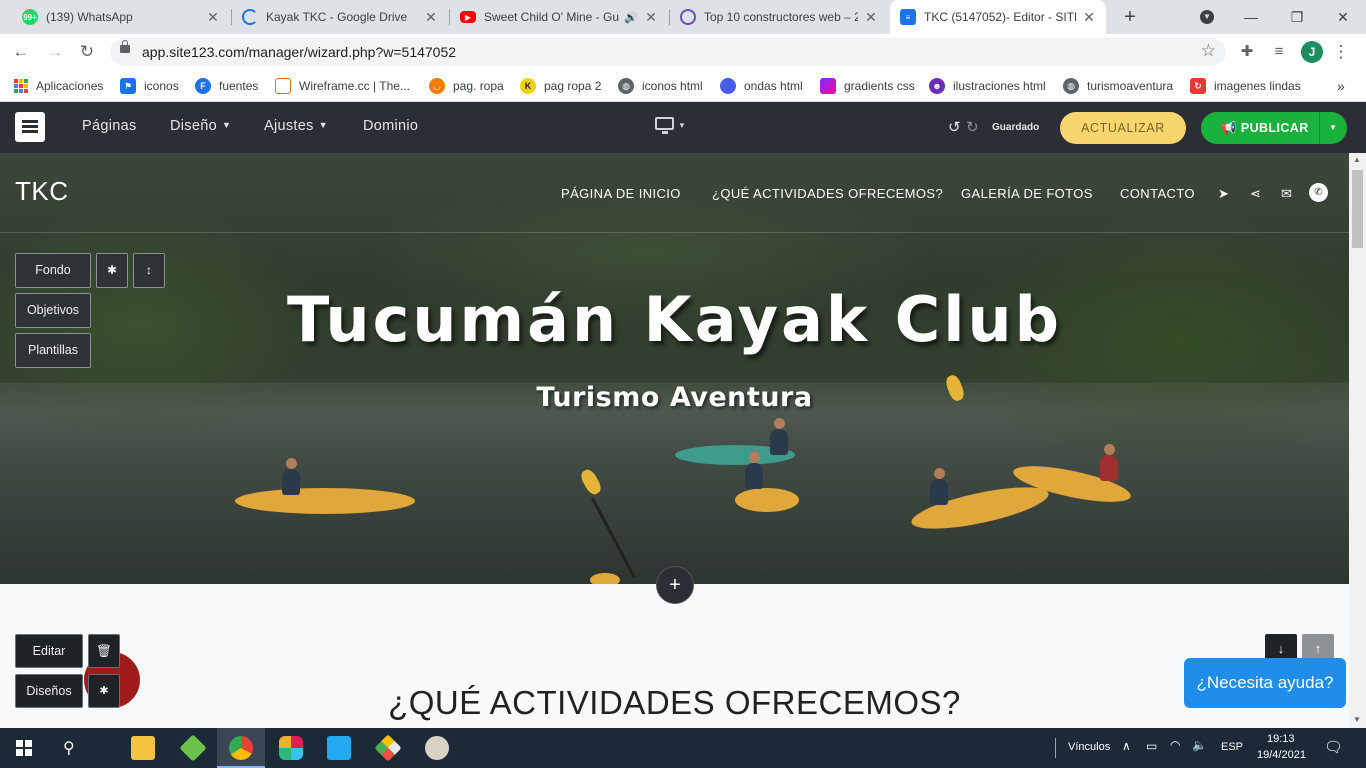 Image resolution: width=1366 pixels, height=768 pixels. I want to click on profile-avatar: J, so click(1312, 52).